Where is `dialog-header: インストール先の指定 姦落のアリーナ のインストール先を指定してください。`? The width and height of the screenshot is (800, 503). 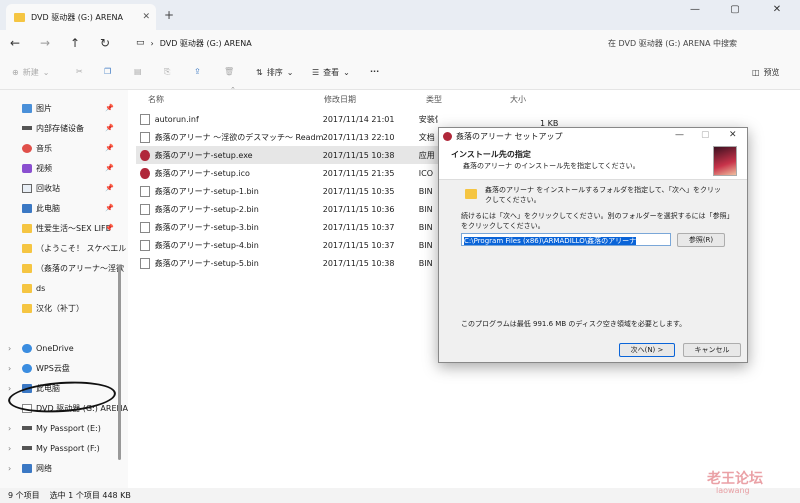 dialog-header: インストール先の指定 姦落のアリーナ のインストール先を指定してください。 is located at coordinates (593, 162).